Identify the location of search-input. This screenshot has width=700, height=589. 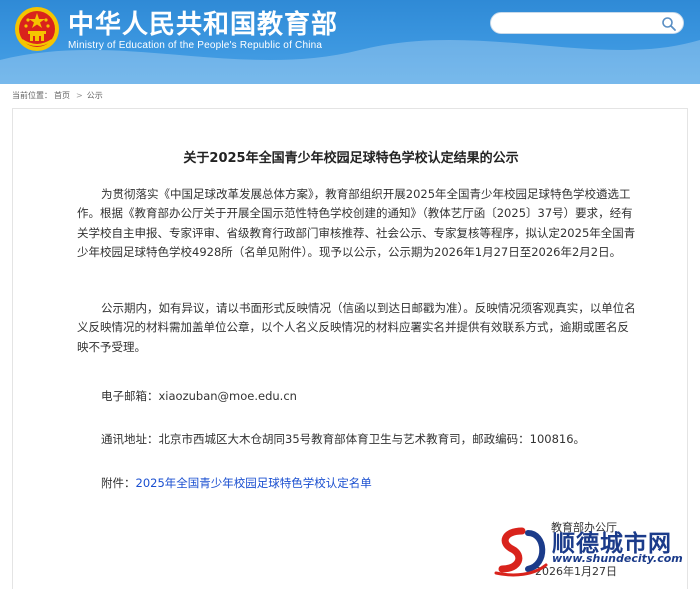
(578, 24).